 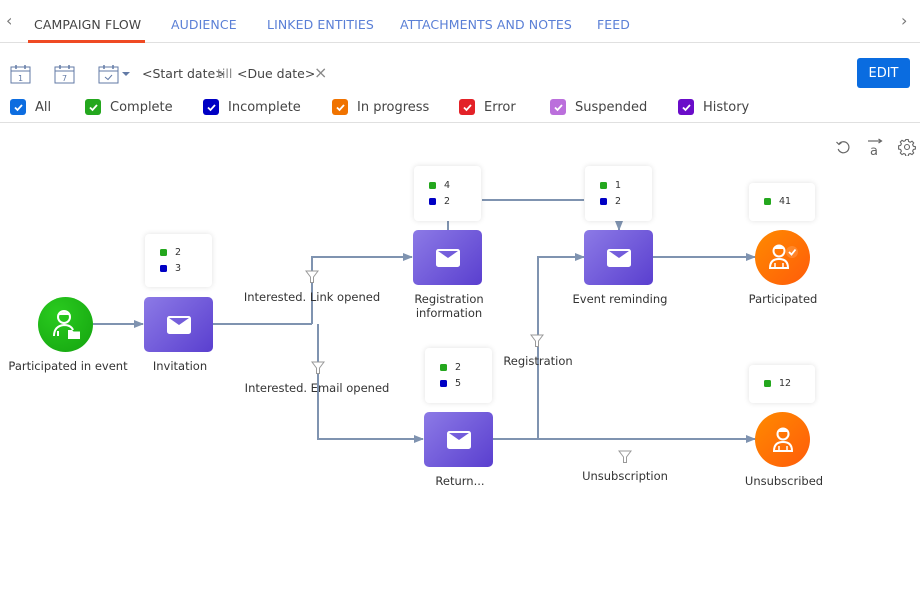 I want to click on stat-complete: 12, so click(x=777, y=383).